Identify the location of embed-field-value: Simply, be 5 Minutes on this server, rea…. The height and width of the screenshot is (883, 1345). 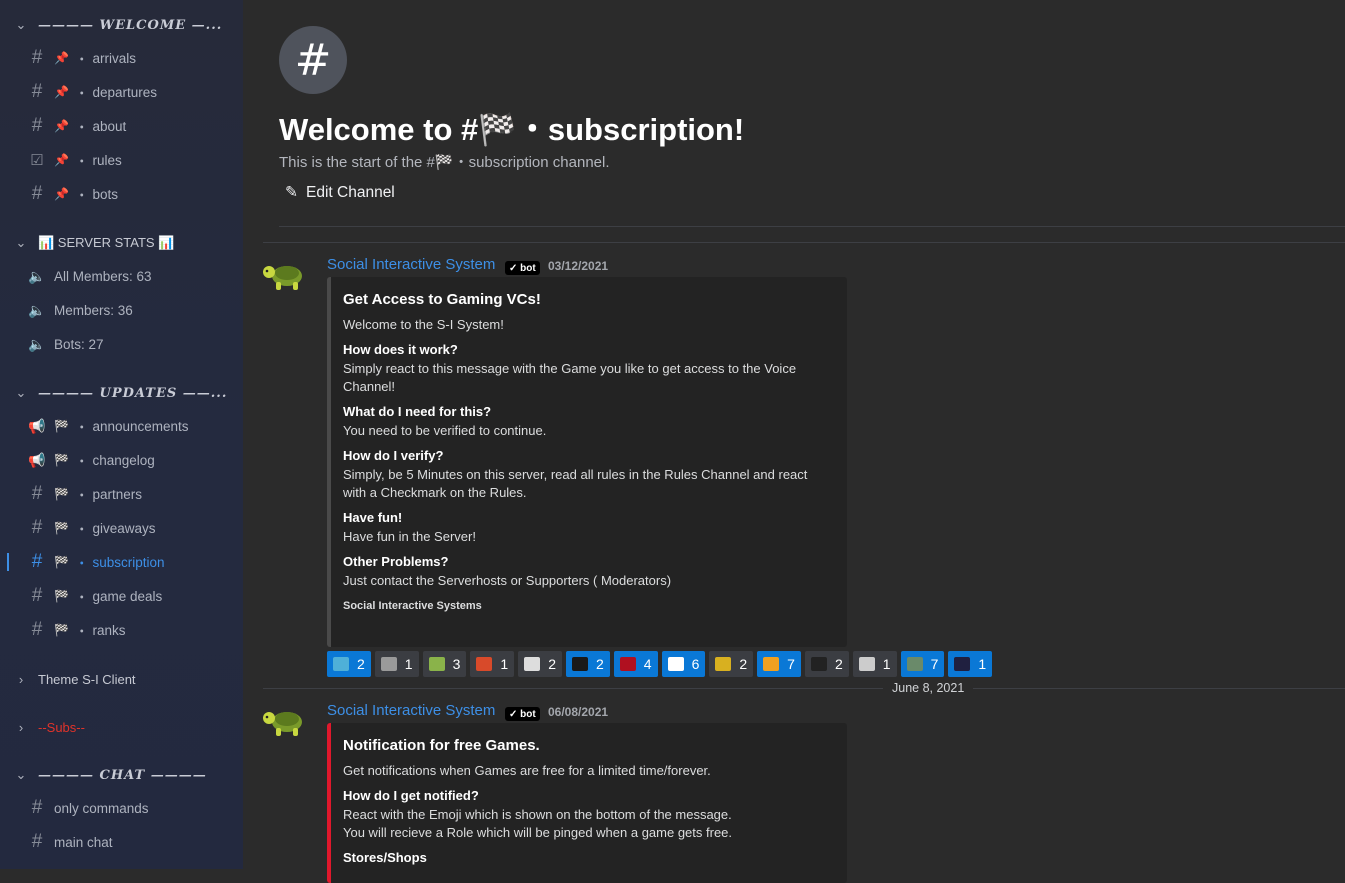
(575, 483).